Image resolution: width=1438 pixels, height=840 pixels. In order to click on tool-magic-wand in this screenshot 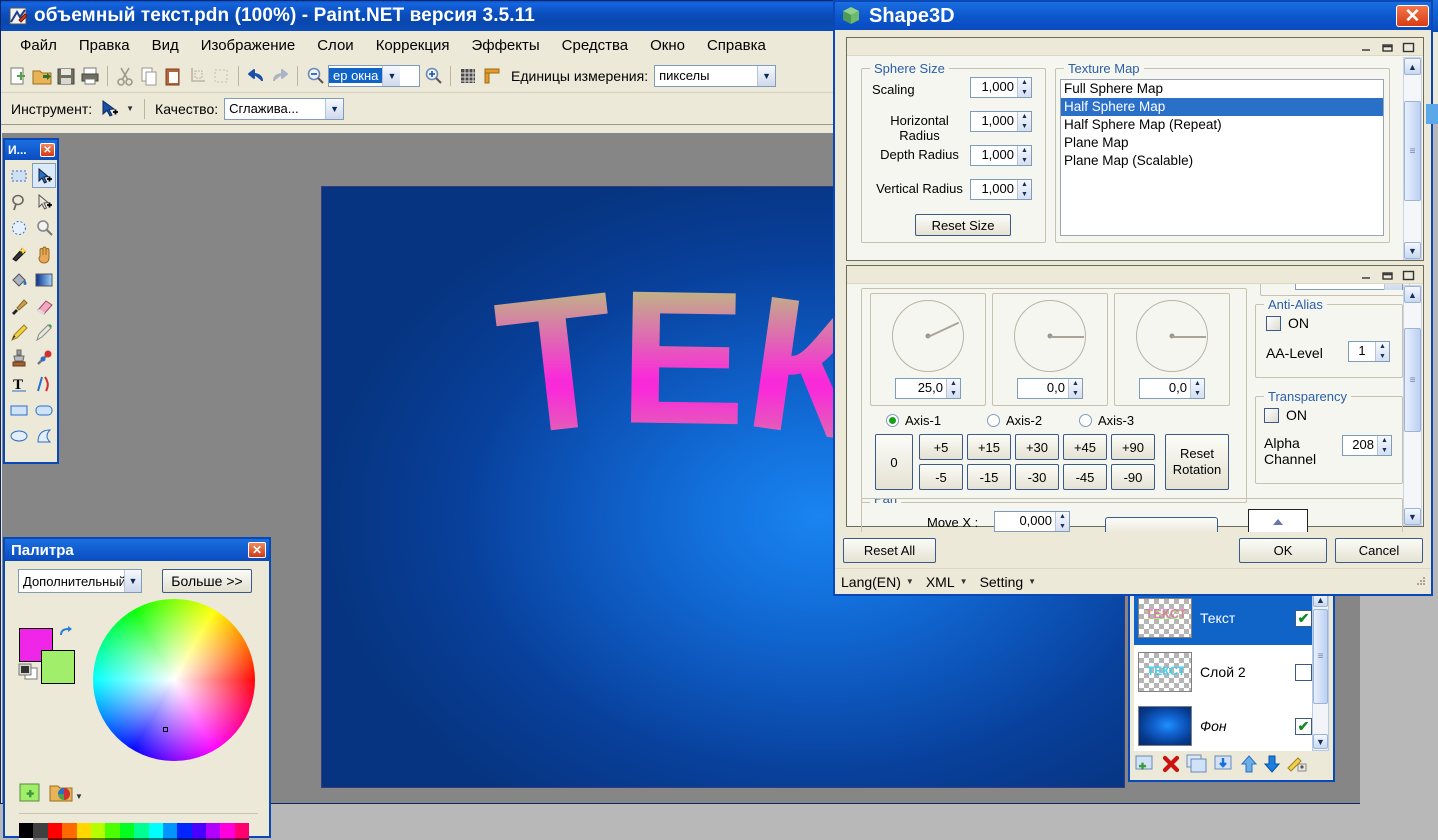, I will do `click(19, 253)`.